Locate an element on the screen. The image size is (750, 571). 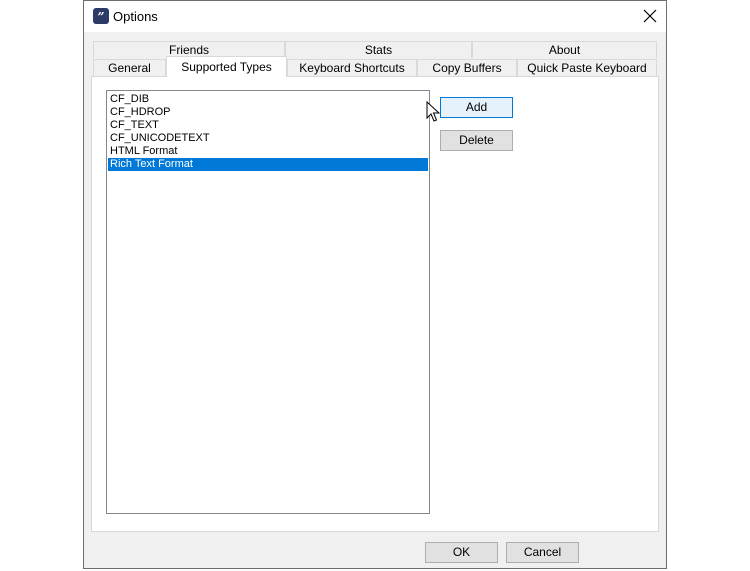
close-button is located at coordinates (650, 16).